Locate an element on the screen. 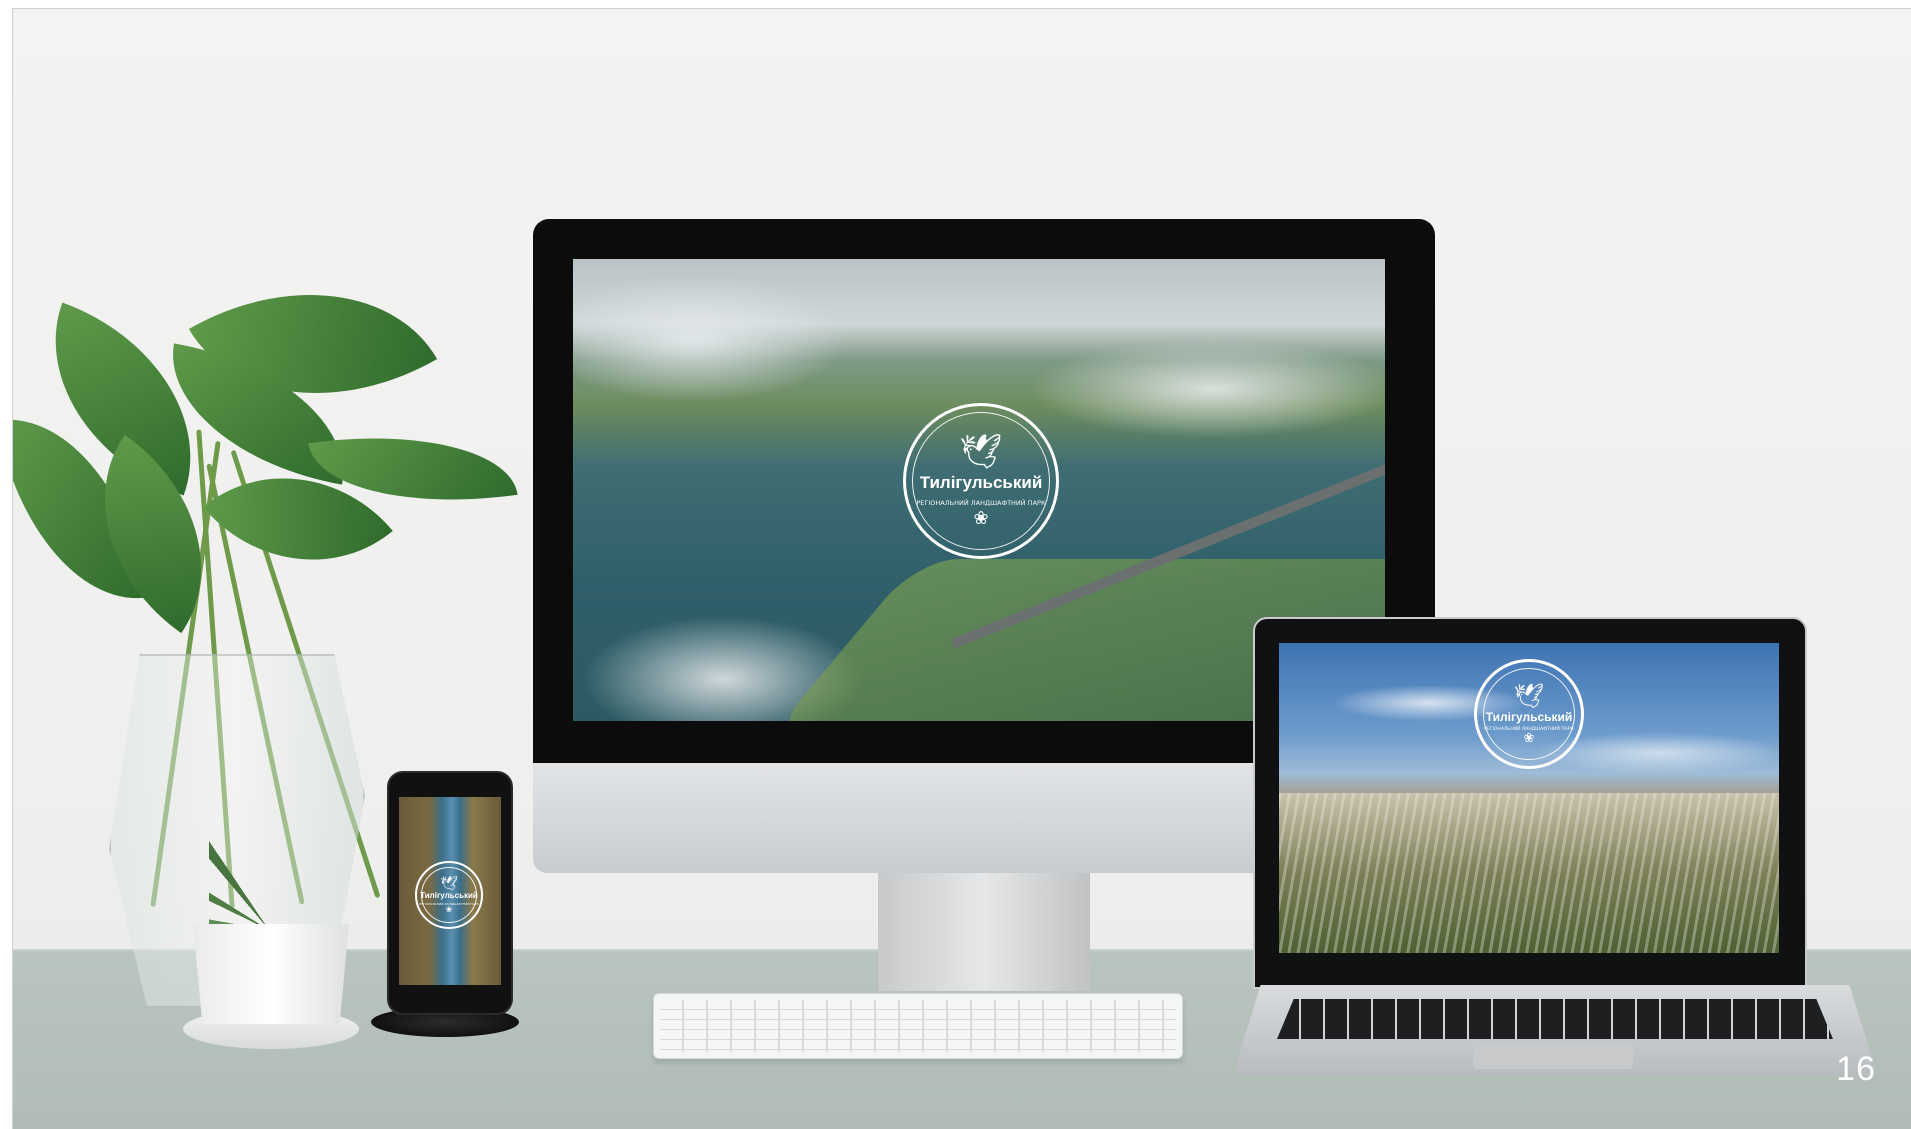 This screenshot has height=1129, width=1911. page-number: 16 is located at coordinates (1856, 1069).